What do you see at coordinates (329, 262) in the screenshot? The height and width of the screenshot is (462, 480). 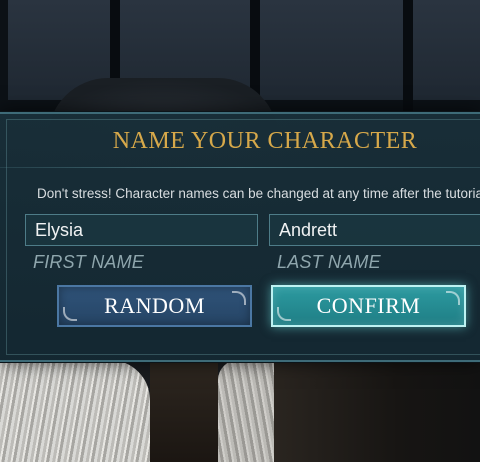 I see `last-name-label: LAST NAME` at bounding box center [329, 262].